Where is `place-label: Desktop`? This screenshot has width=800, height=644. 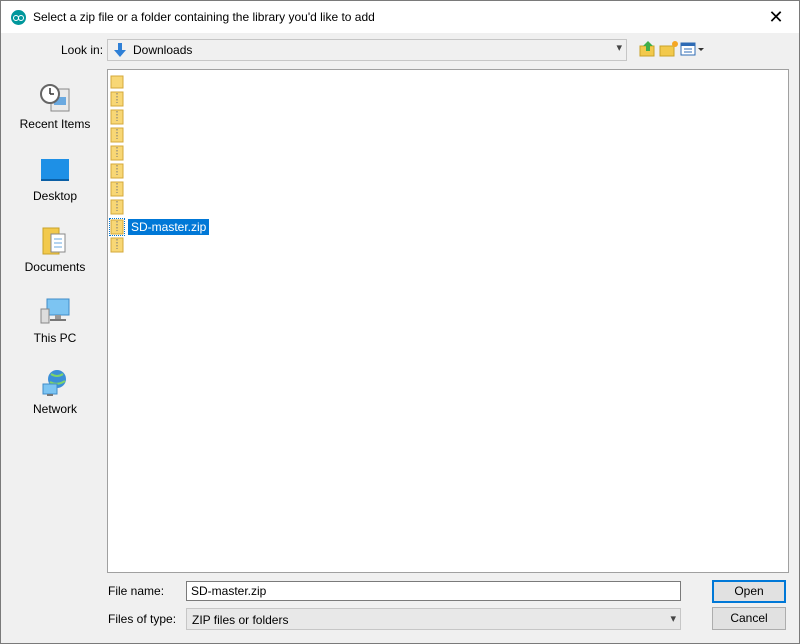
place-label: Desktop is located at coordinates (55, 196).